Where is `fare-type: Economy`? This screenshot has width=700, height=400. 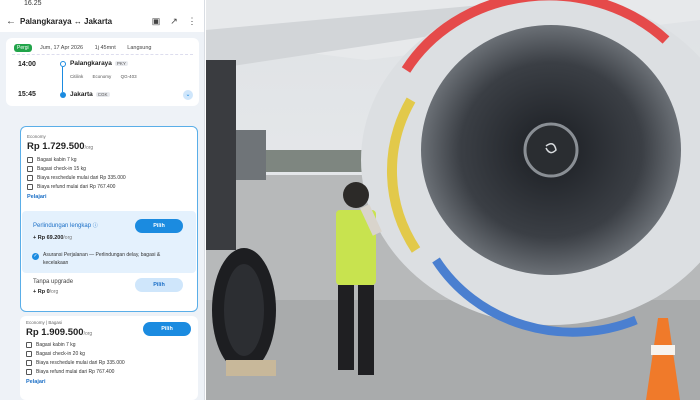
fare-type: Economy is located at coordinates (36, 136).